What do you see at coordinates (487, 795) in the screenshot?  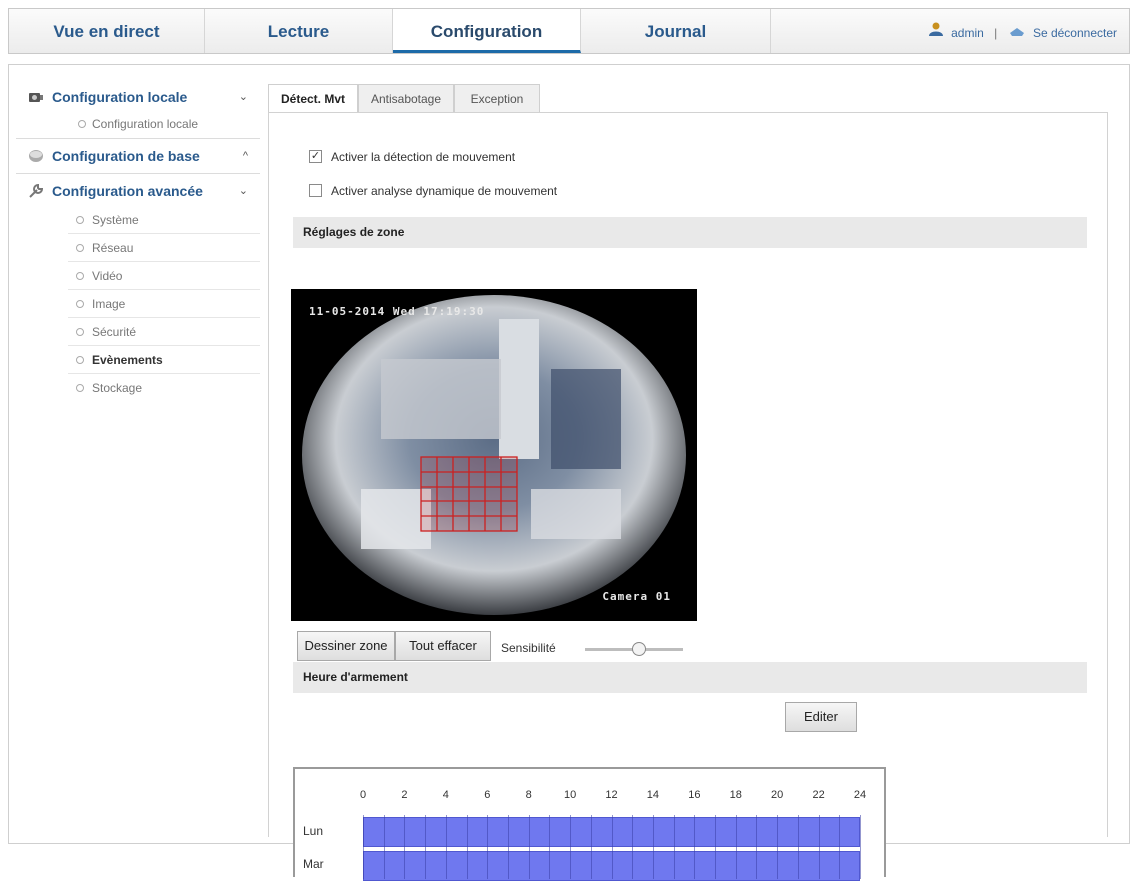 I see `schedule-tick-label: 6` at bounding box center [487, 795].